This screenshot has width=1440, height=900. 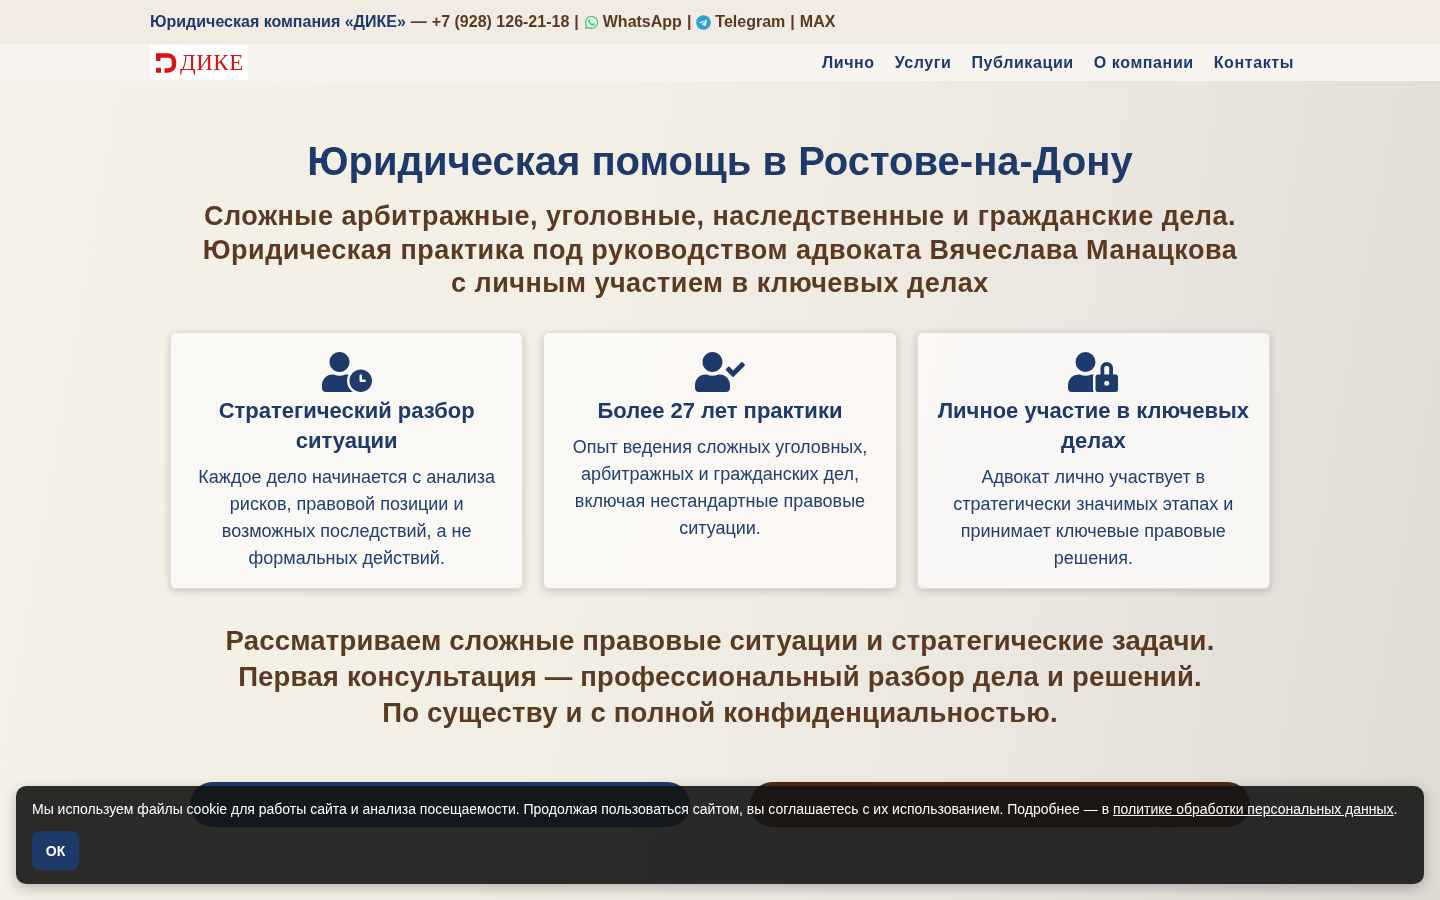 What do you see at coordinates (632, 22) in the screenshot?
I see `messenger-link: WhatsApp` at bounding box center [632, 22].